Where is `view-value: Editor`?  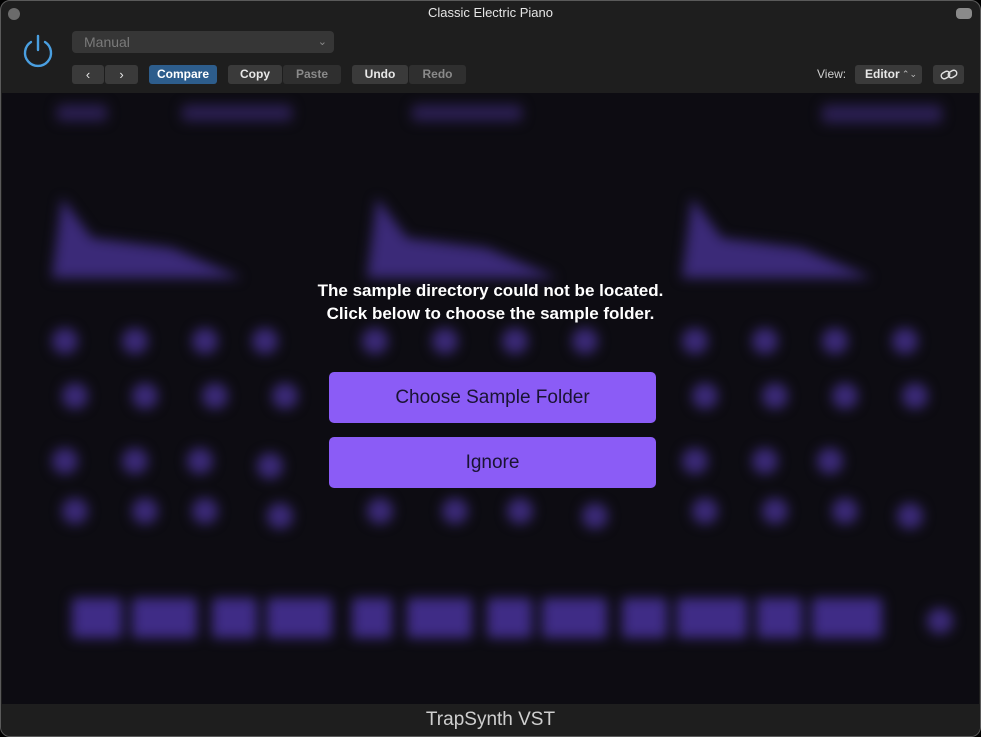
view-value: Editor is located at coordinates (882, 74).